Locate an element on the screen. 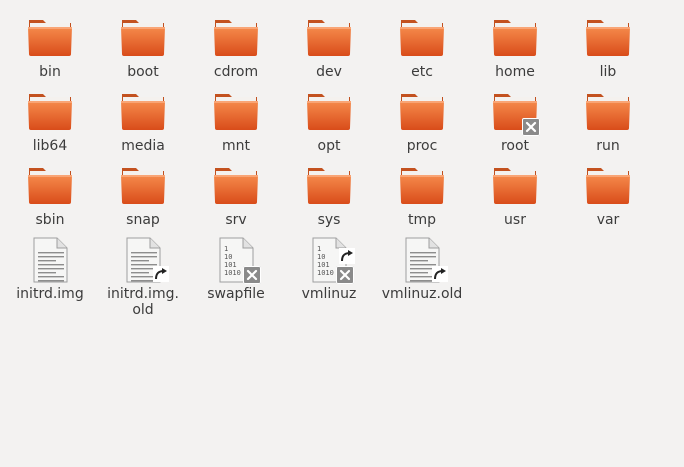 Image resolution: width=684 pixels, height=467 pixels. file-item-vmlinuz-old: vmlinuz.old is located at coordinates (422, 264).